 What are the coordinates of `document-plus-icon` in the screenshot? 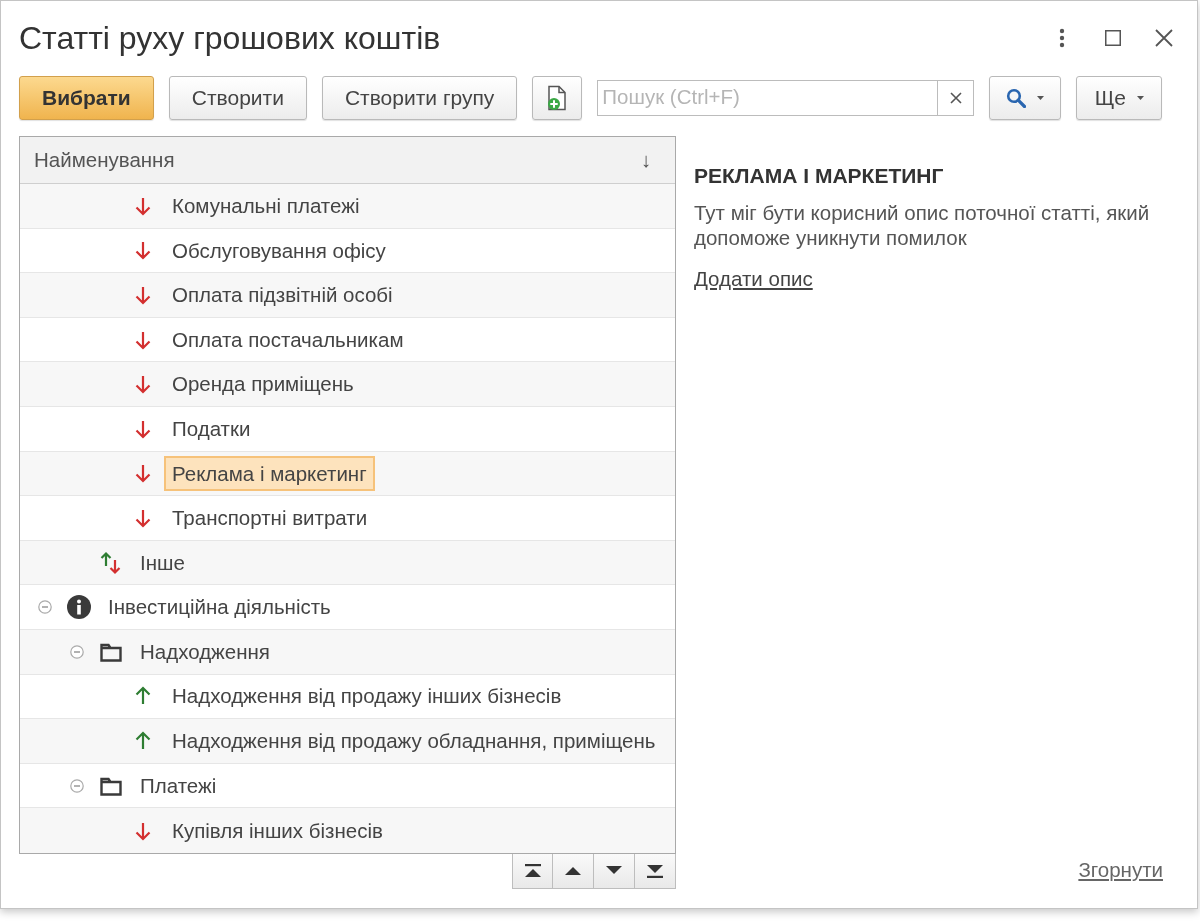 It's located at (557, 97).